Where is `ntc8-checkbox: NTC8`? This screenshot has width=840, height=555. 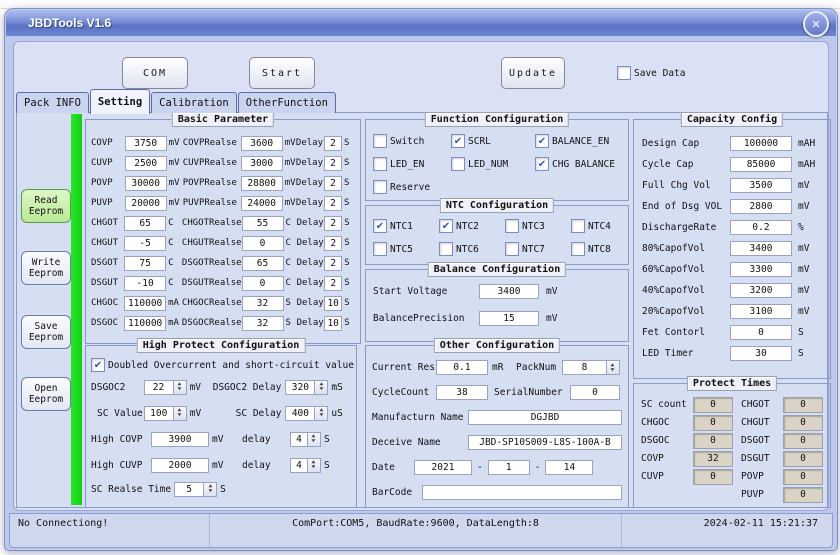 ntc8-checkbox: NTC8 is located at coordinates (603, 249).